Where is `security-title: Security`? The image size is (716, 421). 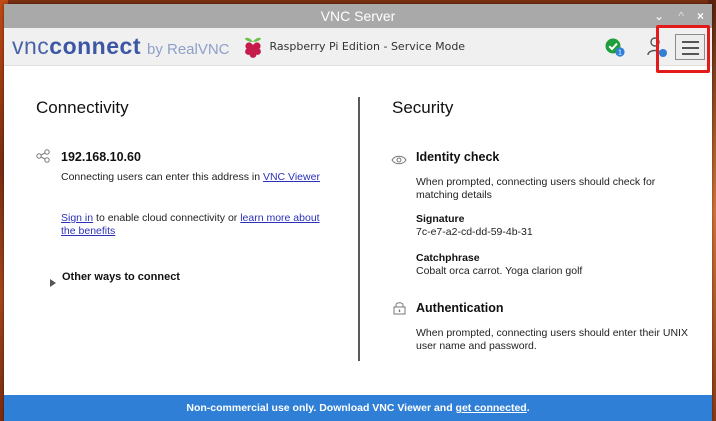
security-title: Security is located at coordinates (423, 107).